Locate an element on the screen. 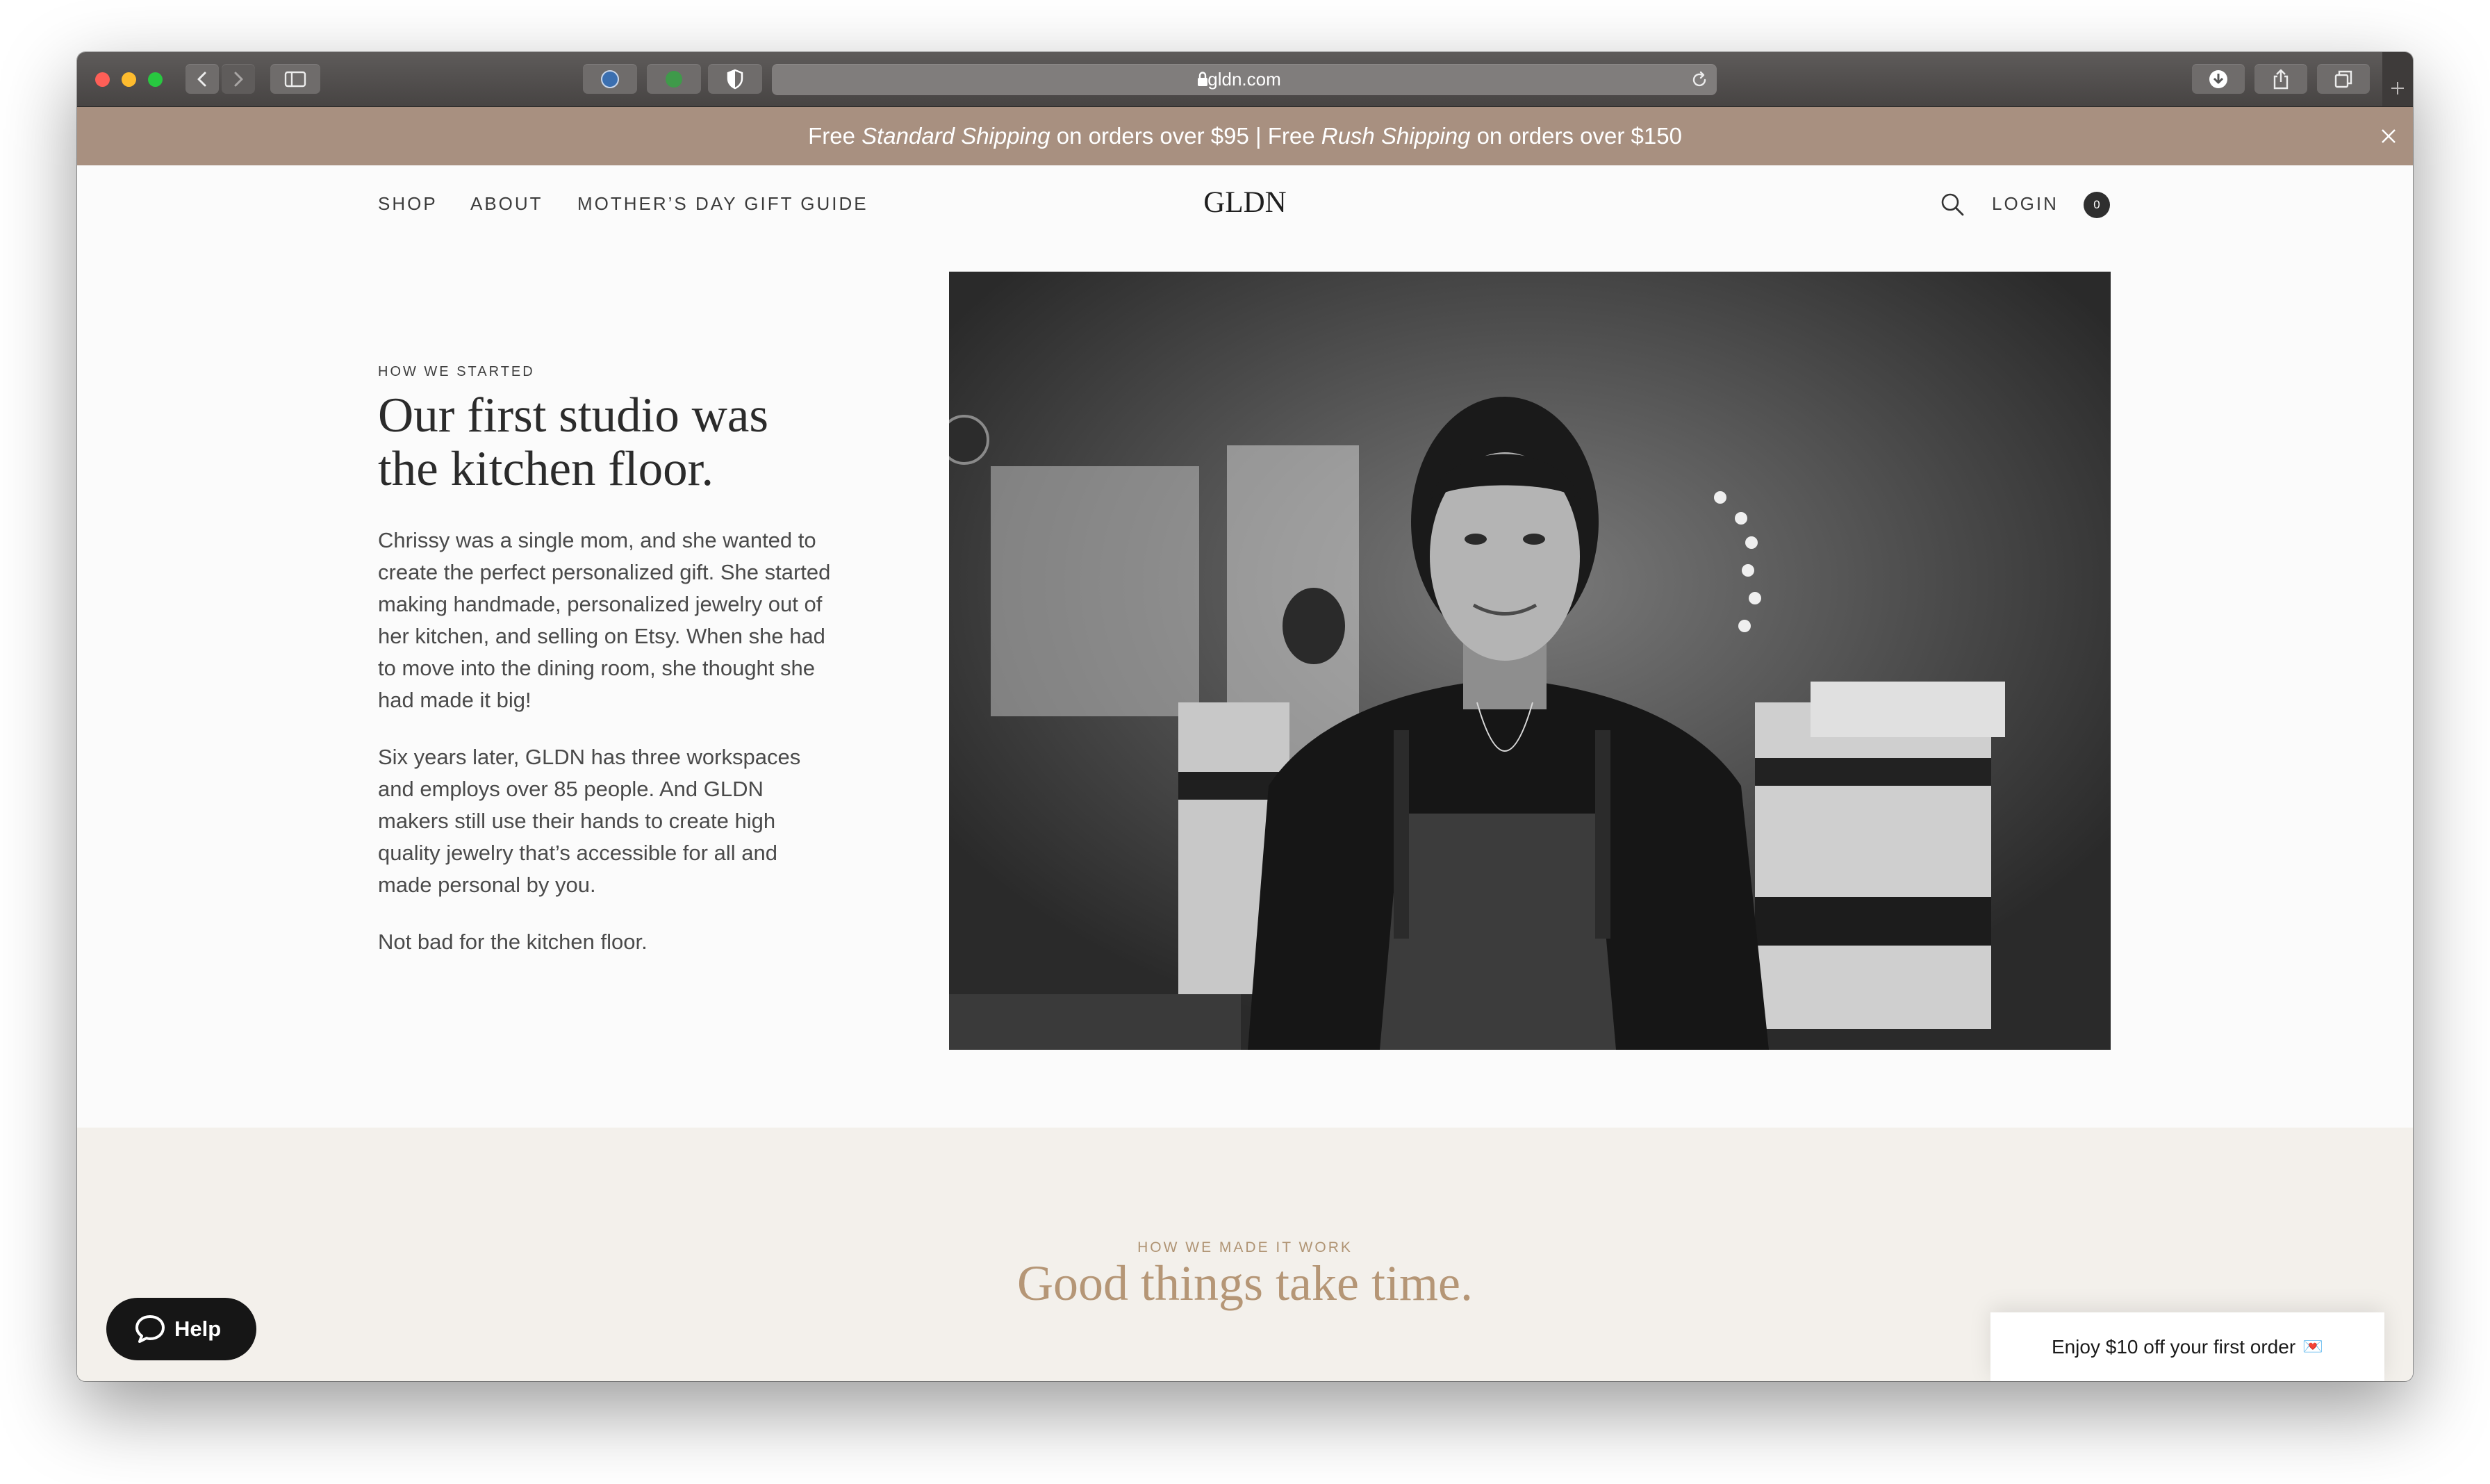 This screenshot has width=2490, height=1484. tab-overview-button is located at coordinates (2343, 79).